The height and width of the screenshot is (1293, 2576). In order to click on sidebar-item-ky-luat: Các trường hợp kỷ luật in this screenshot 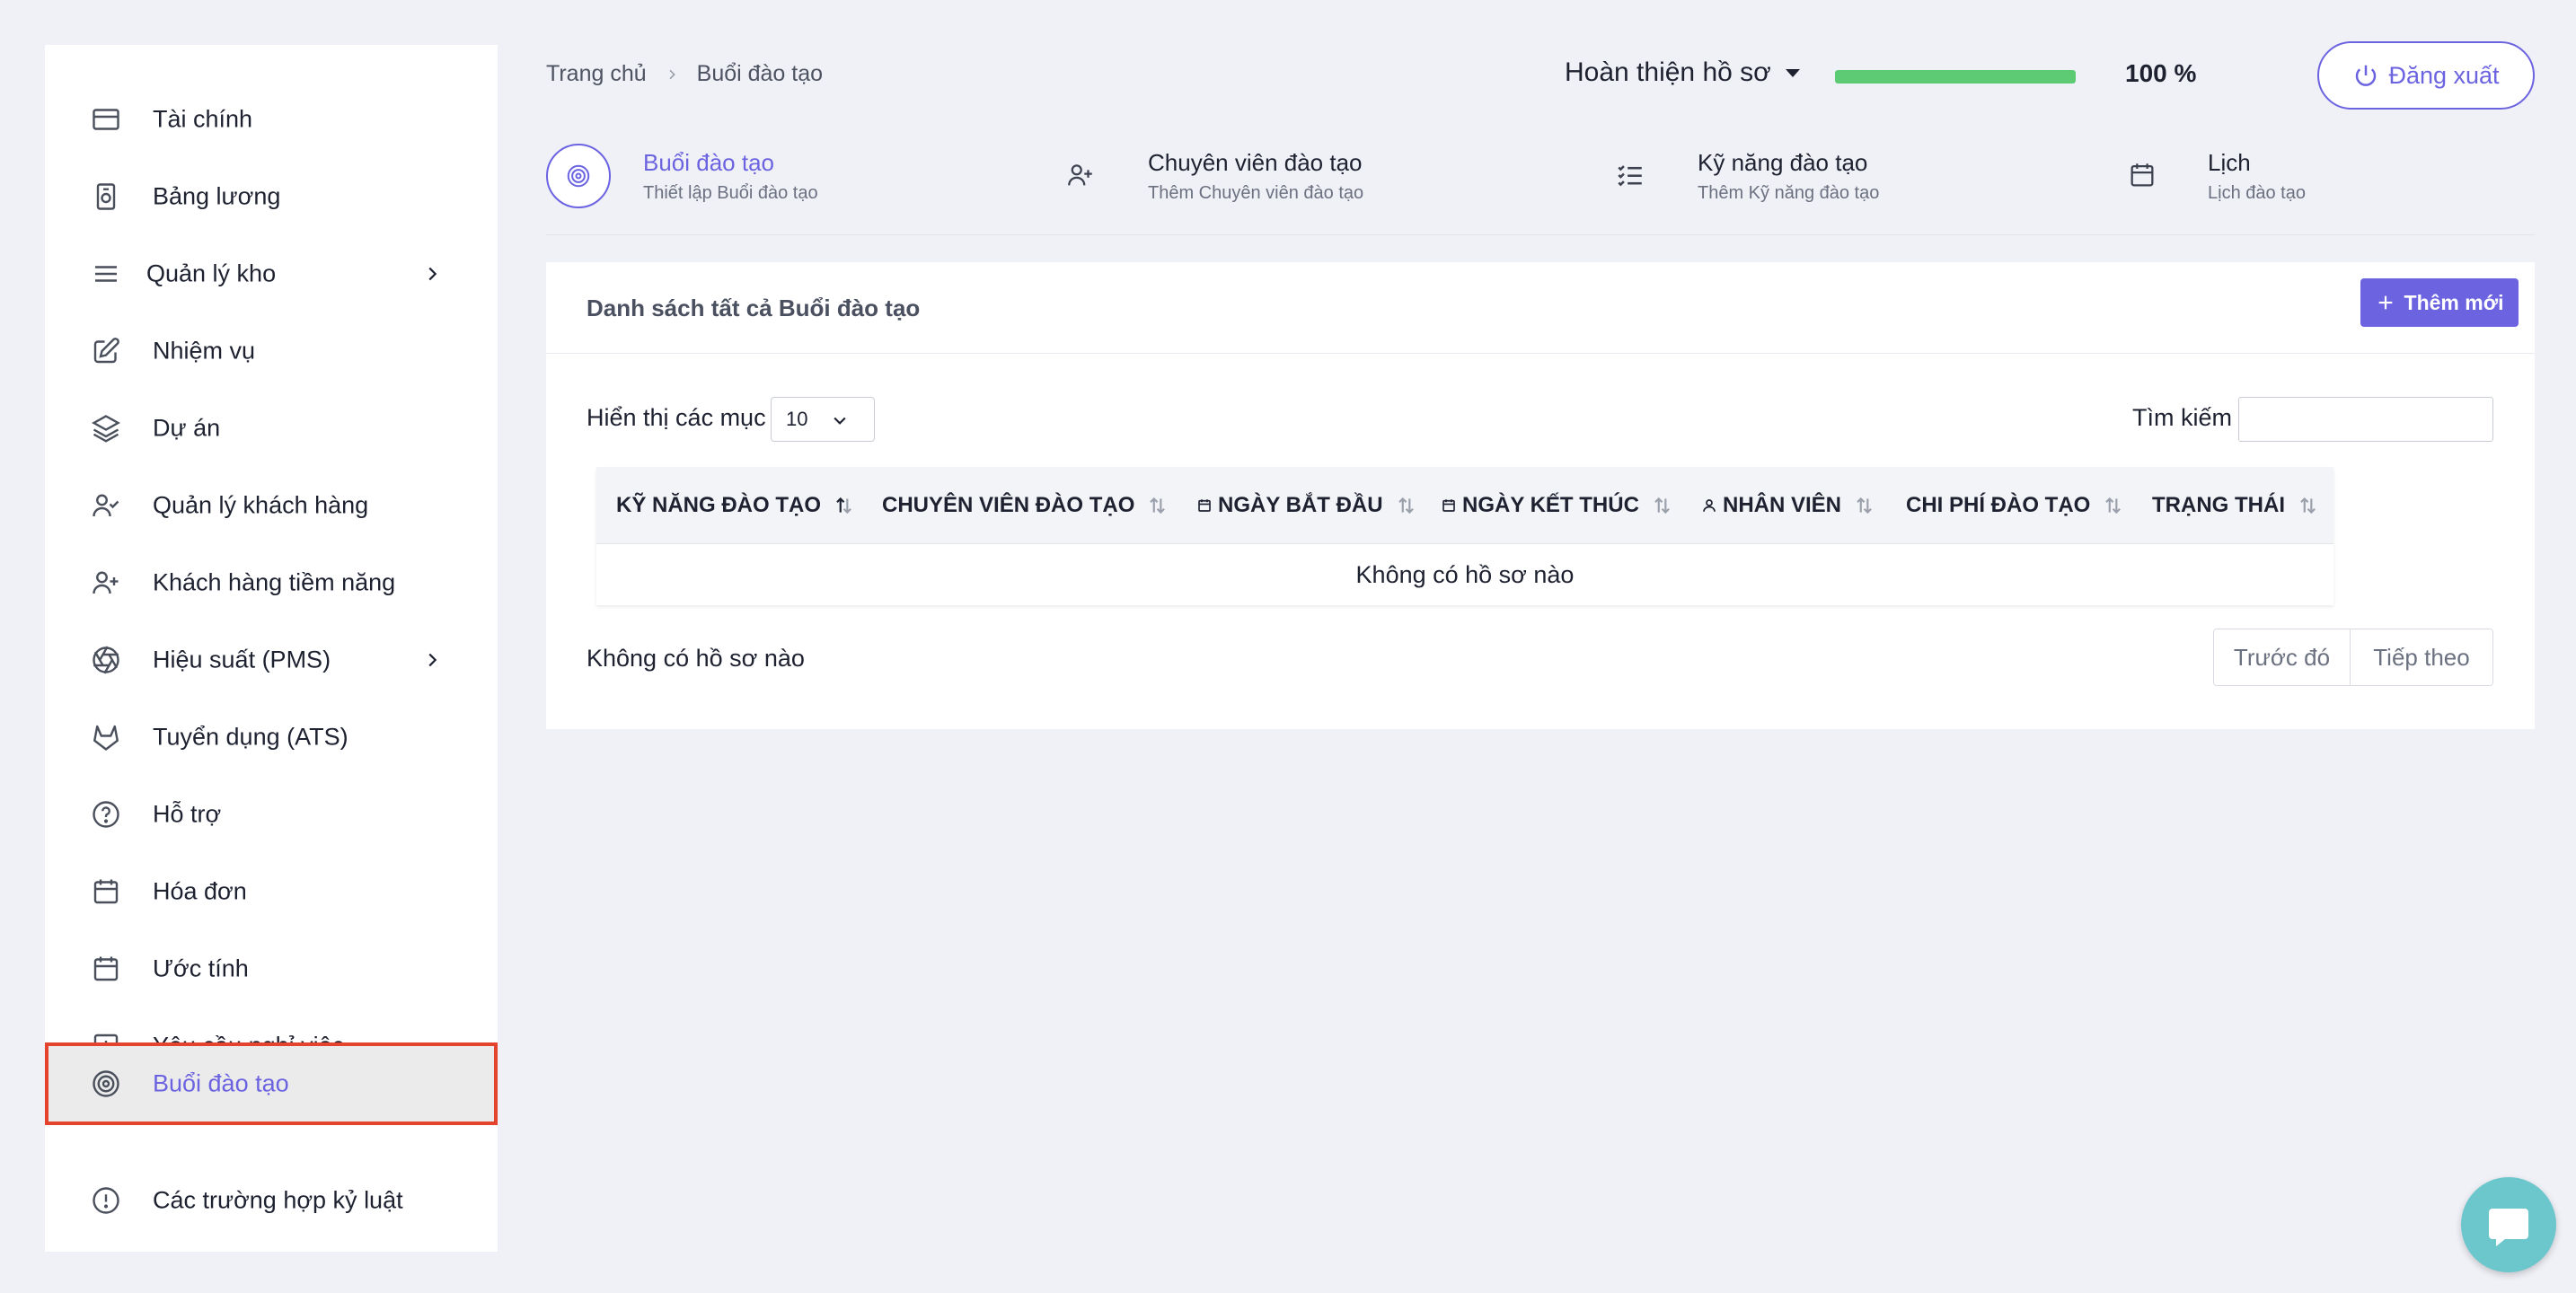, I will do `click(271, 1200)`.